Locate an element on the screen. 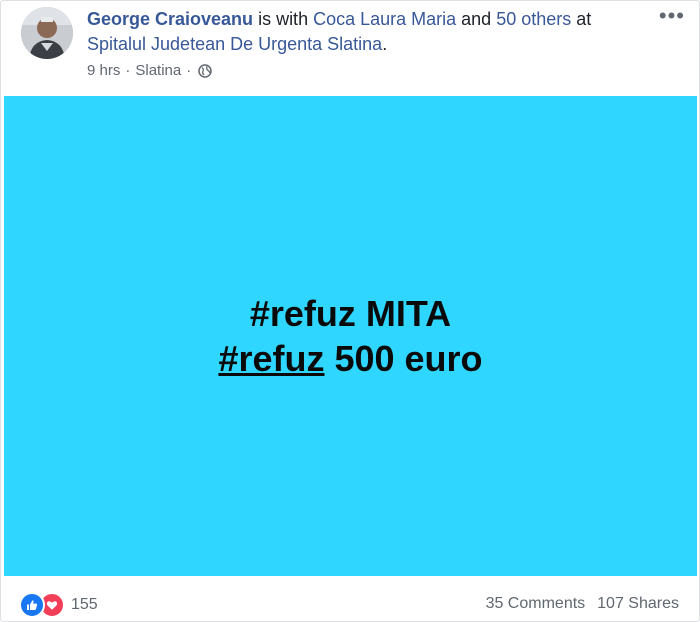 The image size is (700, 622). post-footer: 155 35 Comments 107 Shares is located at coordinates (350, 600).